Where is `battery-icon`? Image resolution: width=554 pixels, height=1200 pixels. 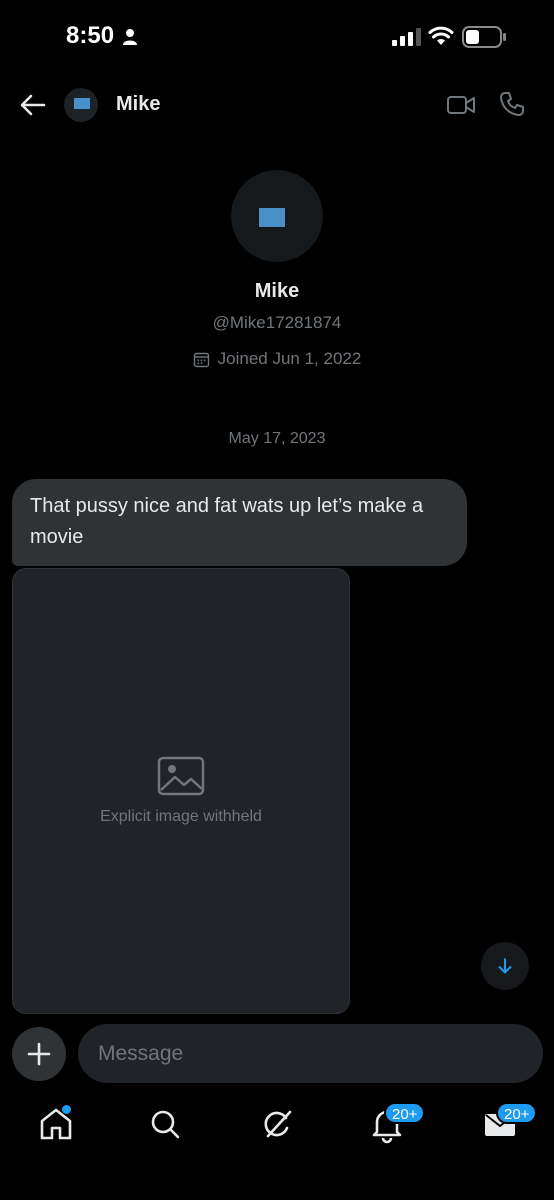 battery-icon is located at coordinates (484, 37).